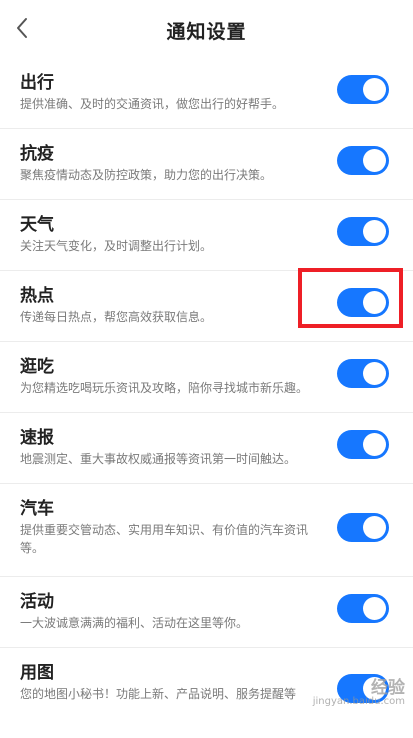 The image size is (413, 738). What do you see at coordinates (152, 104) in the screenshot?
I see `setting-description: 提供准确、及时的交通资讯，做您出行的好帮手。` at bounding box center [152, 104].